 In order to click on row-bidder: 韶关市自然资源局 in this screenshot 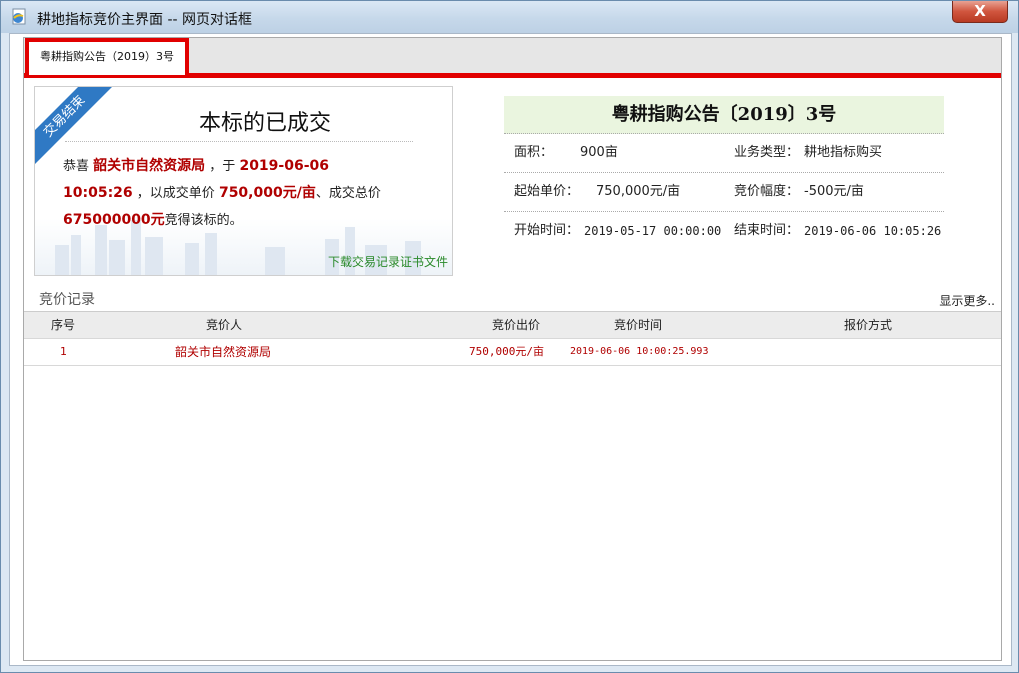, I will do `click(223, 352)`.